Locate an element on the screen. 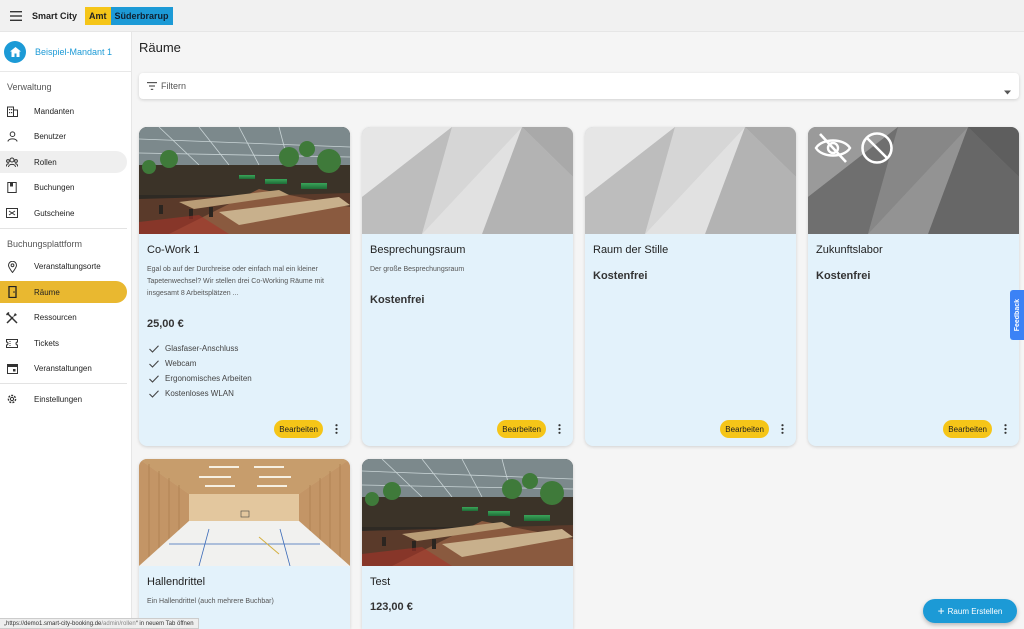 The image size is (1024, 629). feedback-tab: Feedback is located at coordinates (1017, 315).